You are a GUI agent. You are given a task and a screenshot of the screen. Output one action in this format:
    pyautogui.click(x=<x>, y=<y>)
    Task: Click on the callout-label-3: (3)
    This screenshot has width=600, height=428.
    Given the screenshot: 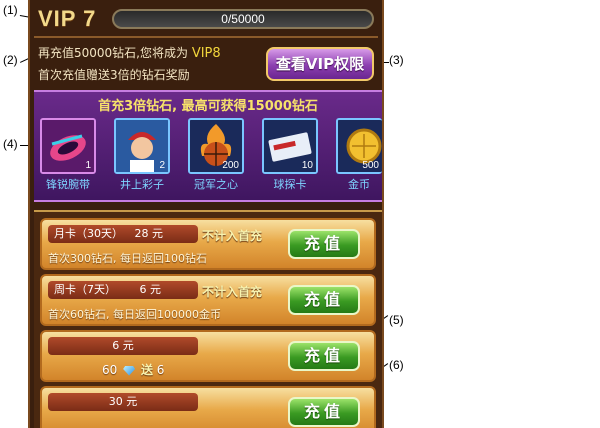 What is the action you would take?
    pyautogui.click(x=396, y=60)
    